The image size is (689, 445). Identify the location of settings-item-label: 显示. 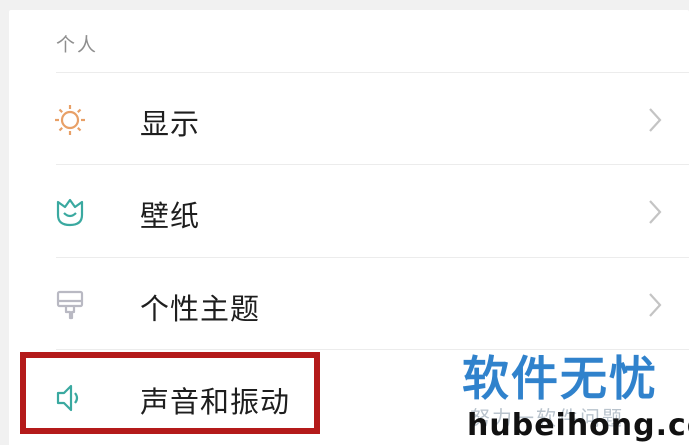
(170, 124).